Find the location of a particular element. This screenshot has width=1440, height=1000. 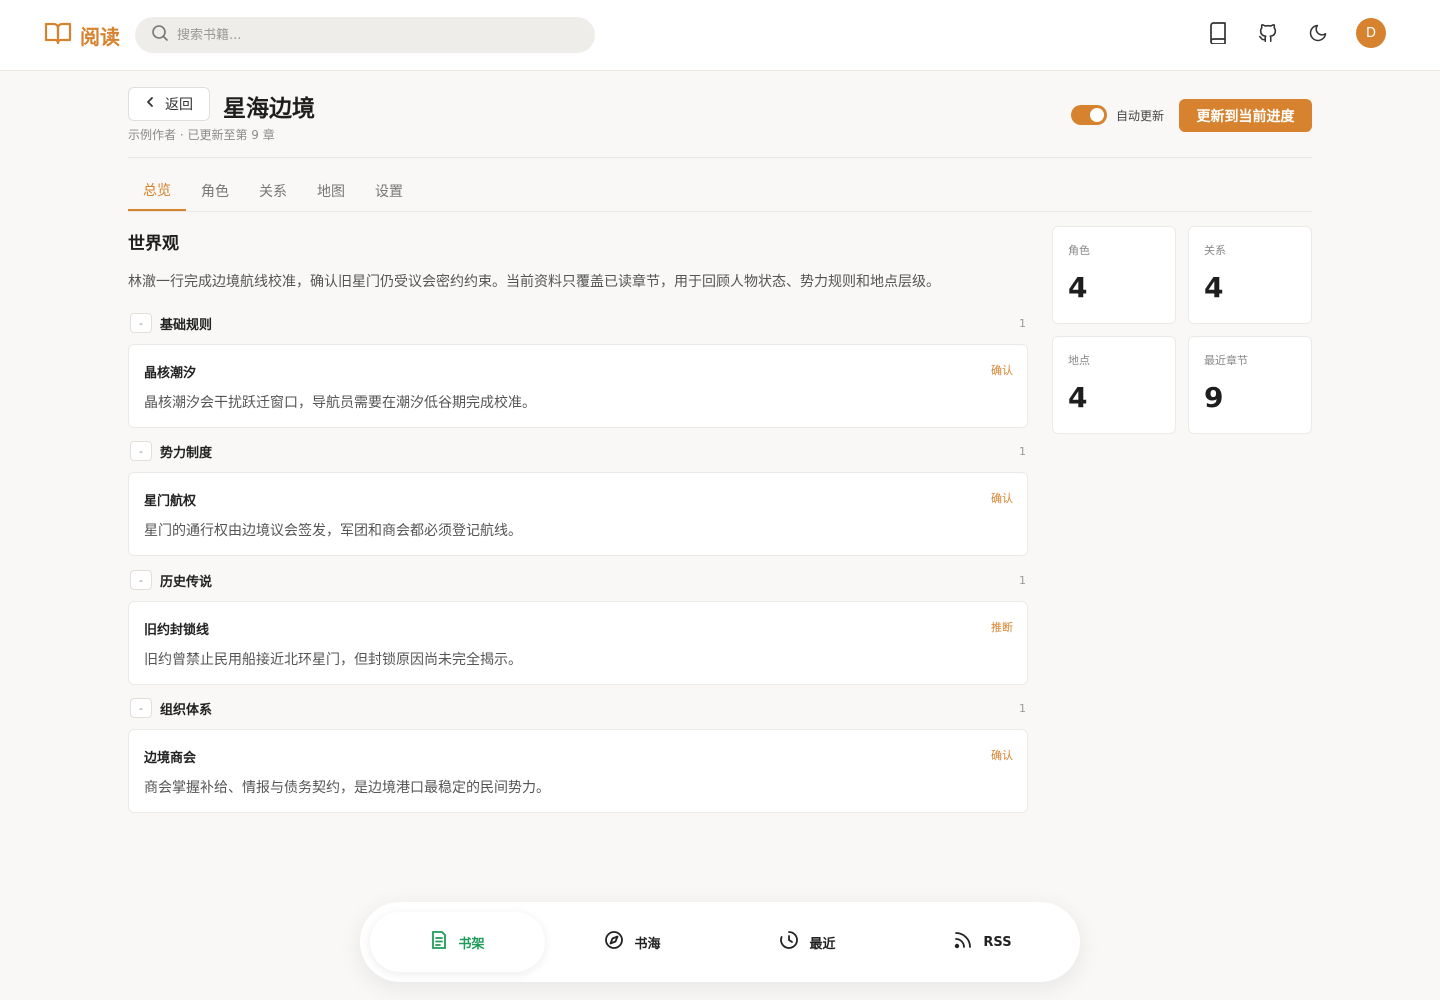

app-logo: 阅读 is located at coordinates (82, 35).